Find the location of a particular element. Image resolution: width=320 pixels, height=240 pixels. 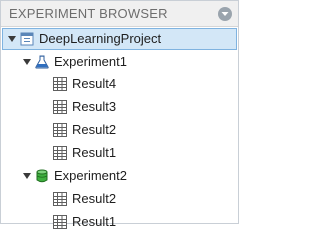

panel-header: EXPERIMENT BROWSER is located at coordinates (119, 14).